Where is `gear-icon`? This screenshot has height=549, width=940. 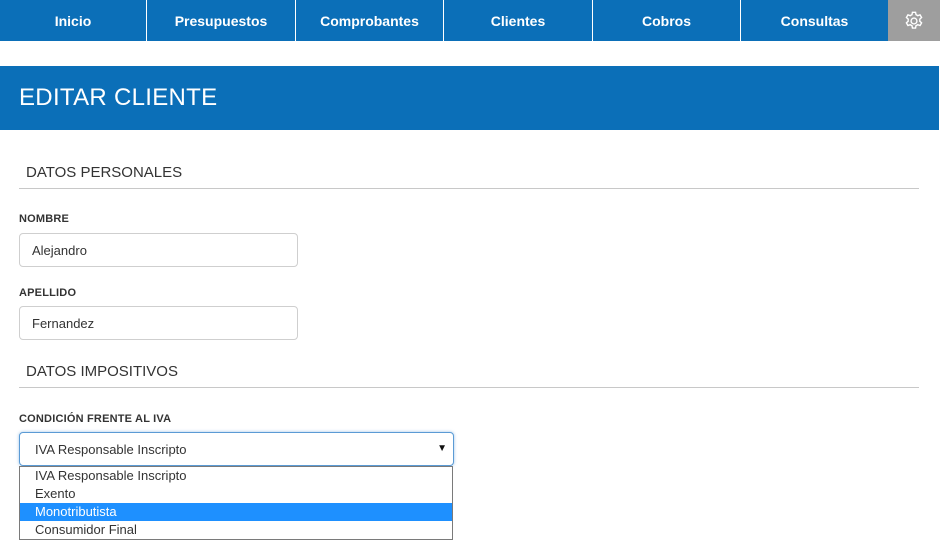
gear-icon is located at coordinates (914, 20).